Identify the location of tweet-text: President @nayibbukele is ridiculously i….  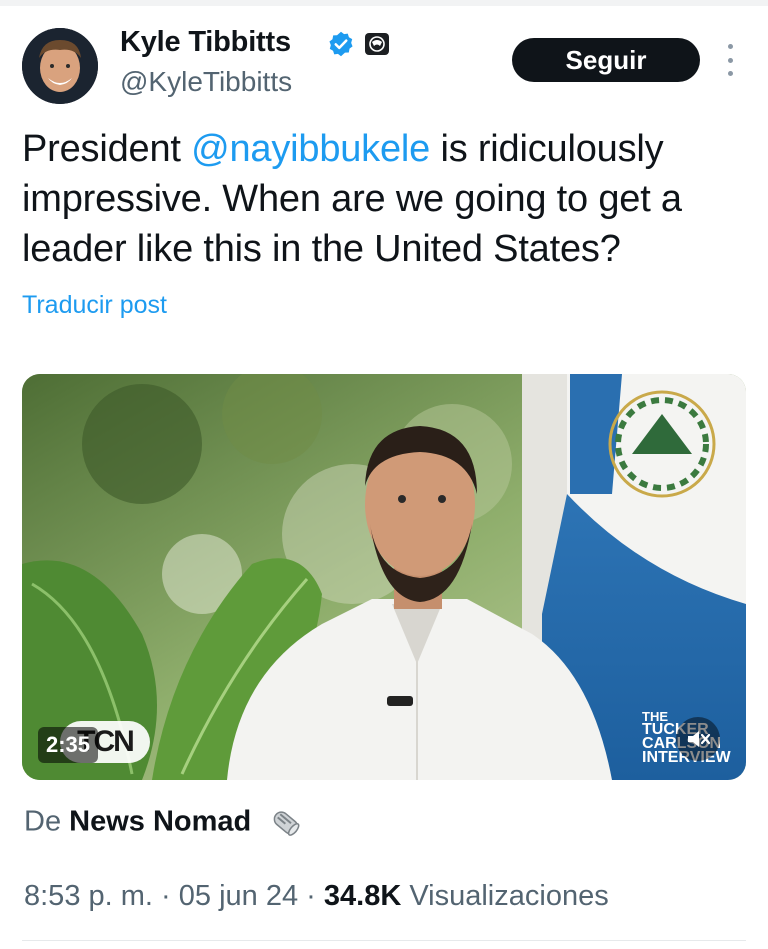
(382, 199).